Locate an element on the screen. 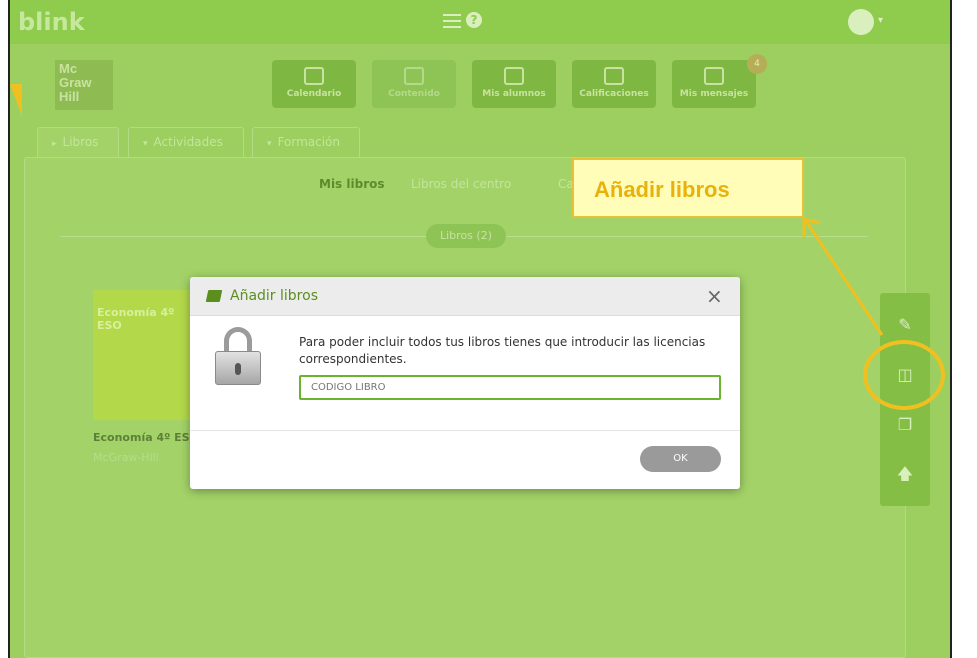  annotation-callout: Añadir libros is located at coordinates (688, 188).